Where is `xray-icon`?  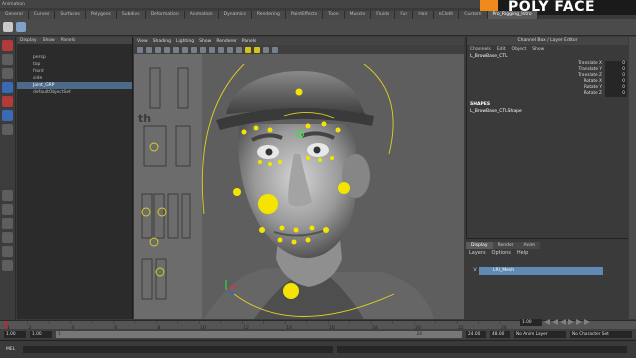
xray-icon is located at coordinates (266, 49).